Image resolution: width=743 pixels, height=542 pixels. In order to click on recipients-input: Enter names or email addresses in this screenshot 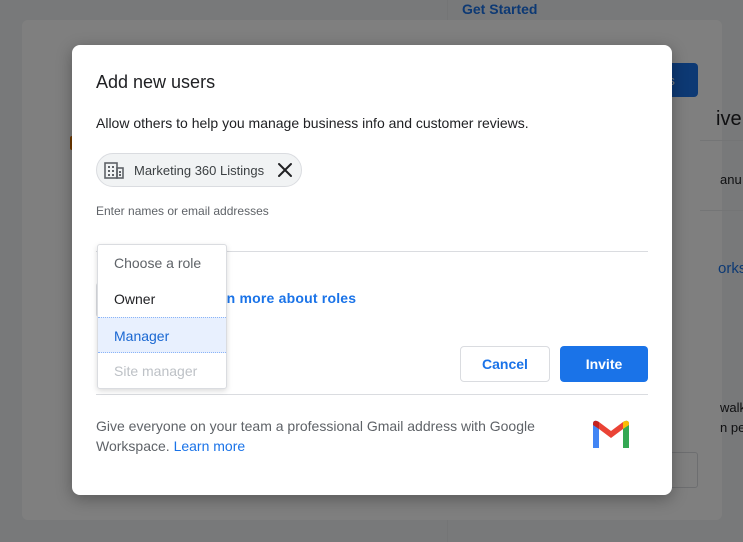, I will do `click(182, 211)`.